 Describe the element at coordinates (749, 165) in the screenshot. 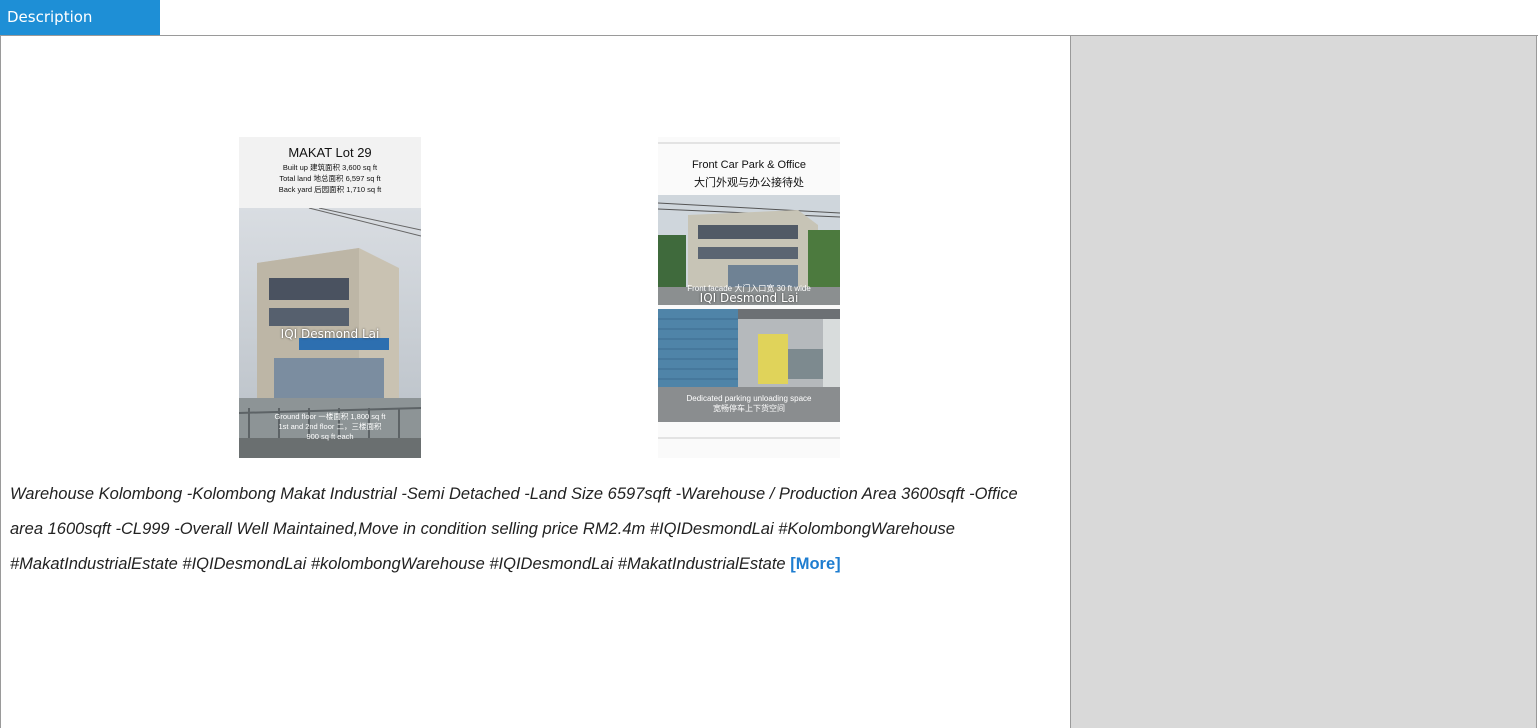

I see `image-title: Front Car Park & Office` at that location.